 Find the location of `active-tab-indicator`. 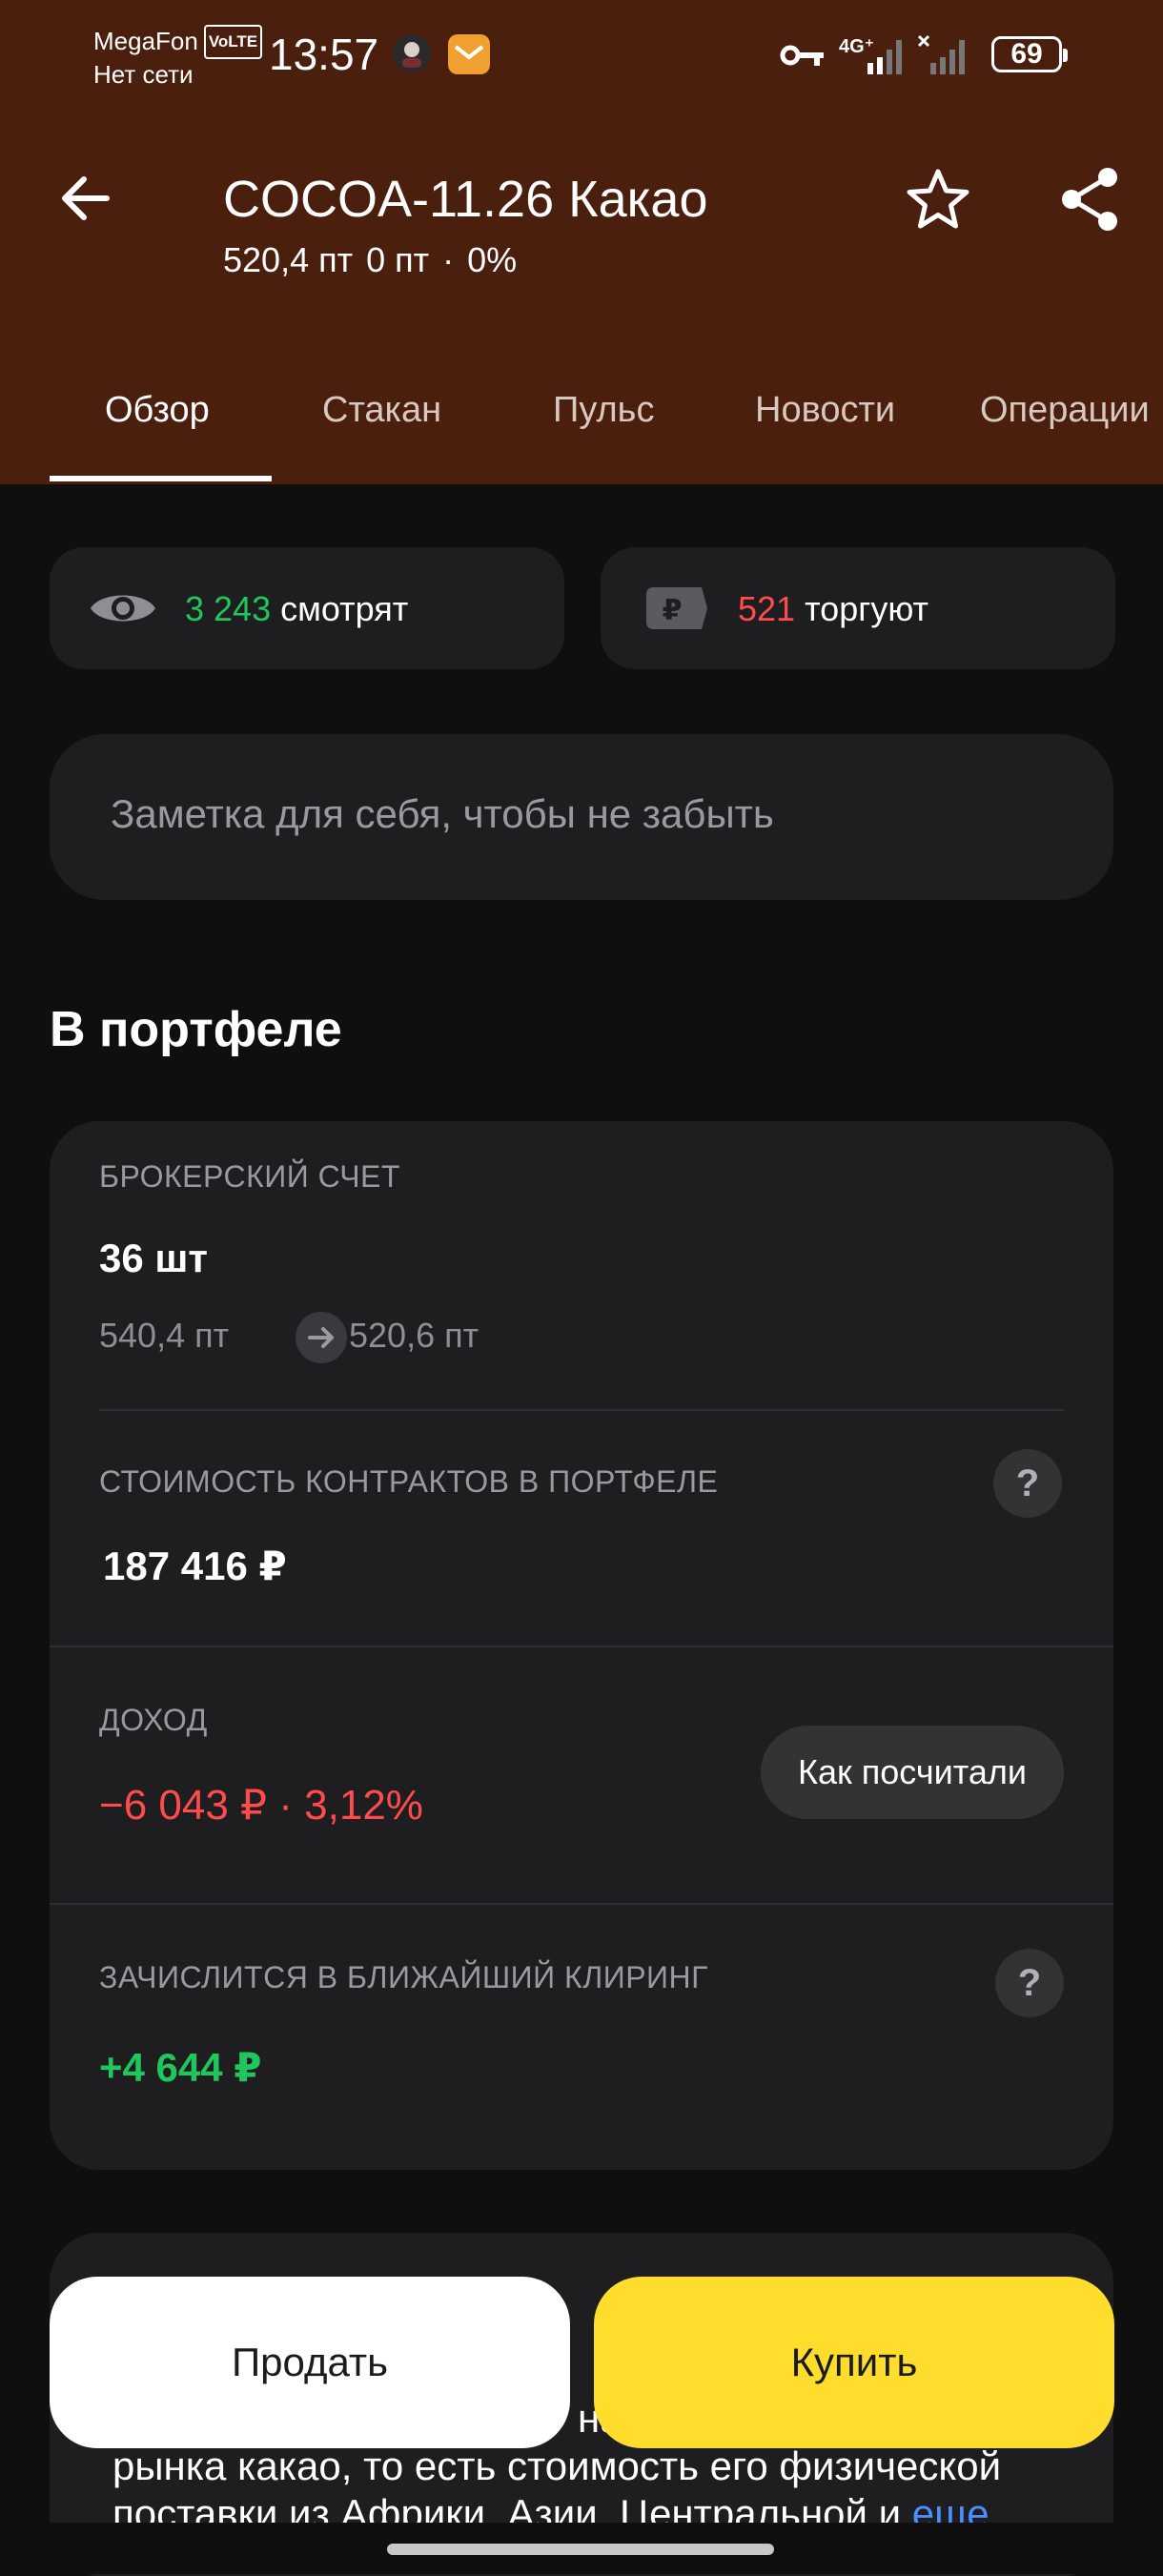

active-tab-indicator is located at coordinates (161, 478).